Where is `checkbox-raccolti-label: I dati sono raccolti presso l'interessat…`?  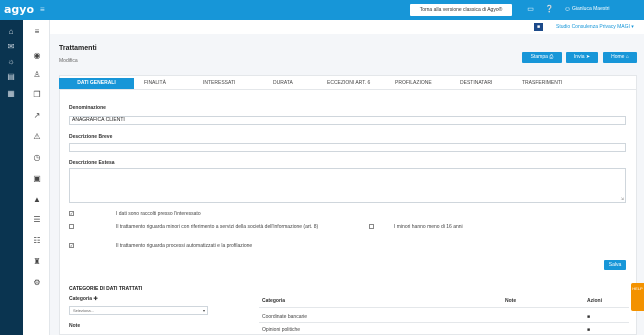 checkbox-raccolti-label: I dati sono raccolti presso l'interessat… is located at coordinates (158, 214).